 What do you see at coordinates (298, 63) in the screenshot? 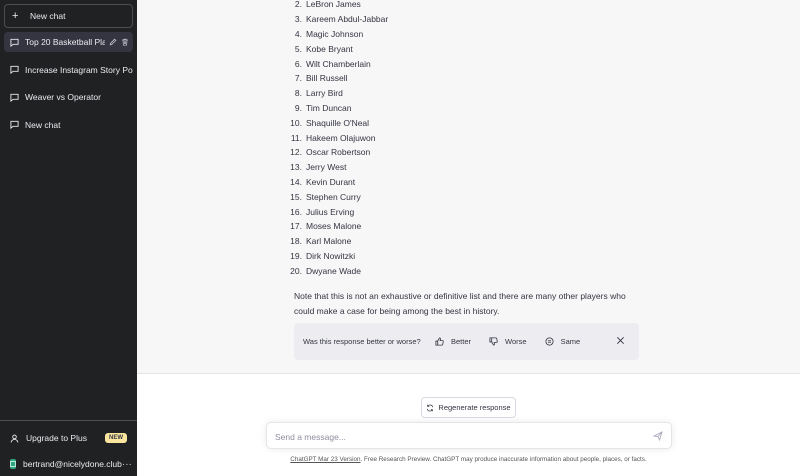
I see `list-item-number: 6.` at bounding box center [298, 63].